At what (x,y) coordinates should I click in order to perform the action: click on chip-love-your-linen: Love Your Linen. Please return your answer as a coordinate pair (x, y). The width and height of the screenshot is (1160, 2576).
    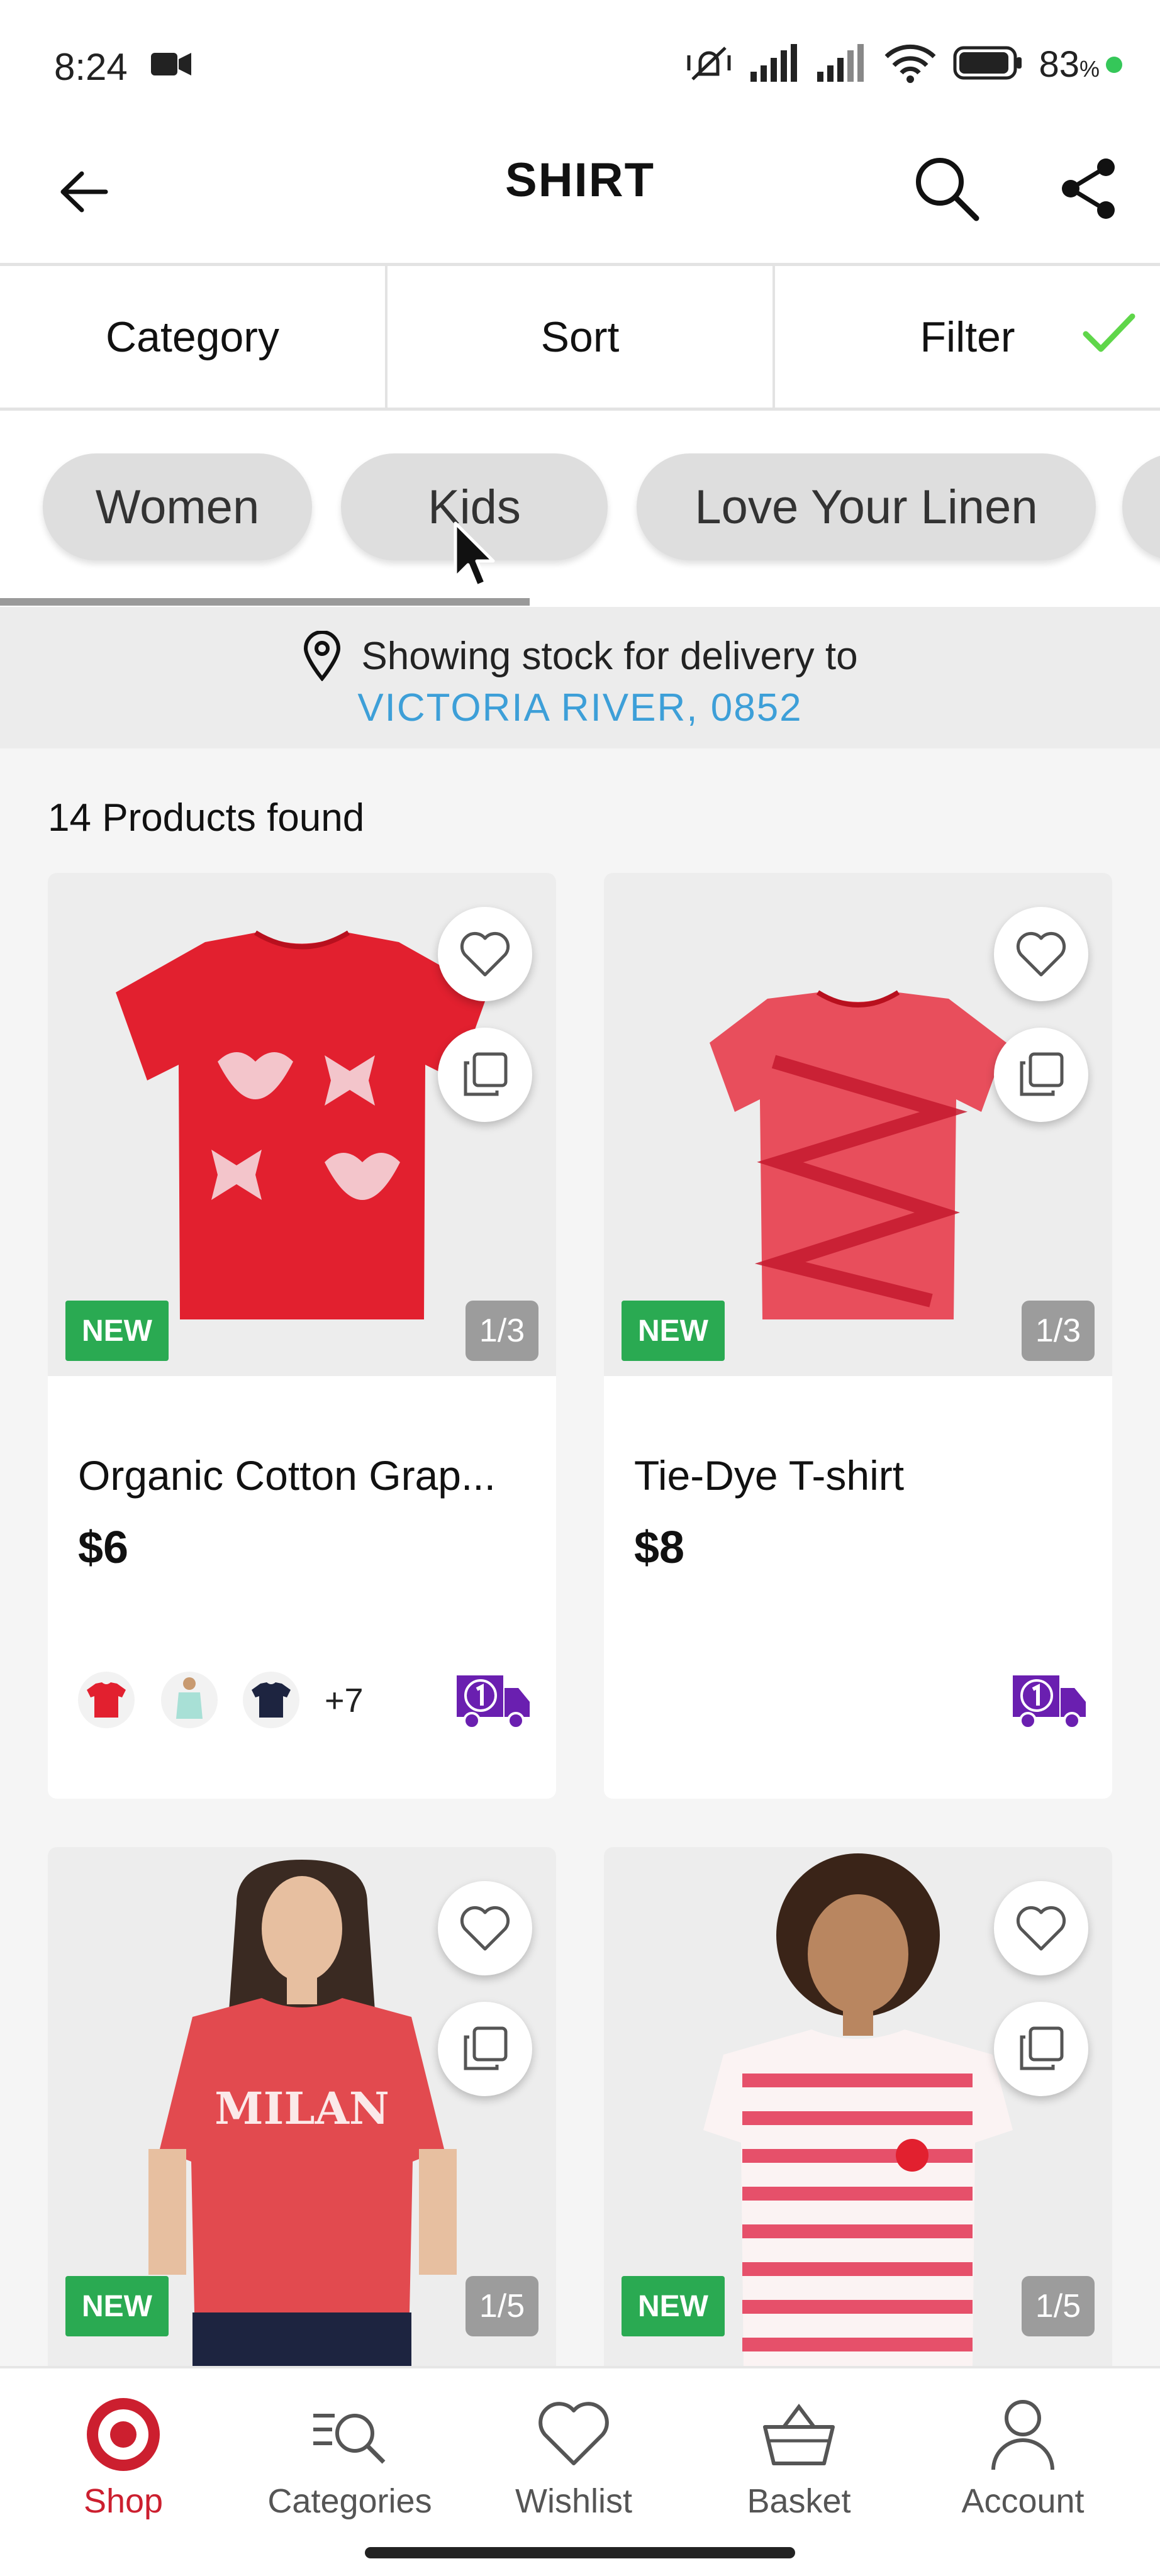
    Looking at the image, I should click on (867, 506).